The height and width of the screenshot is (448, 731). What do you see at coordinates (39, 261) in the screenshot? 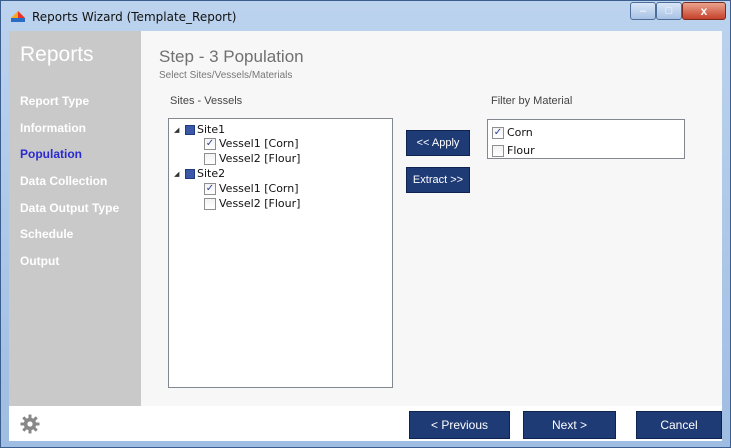
I see `sidebar-item-output: Output` at bounding box center [39, 261].